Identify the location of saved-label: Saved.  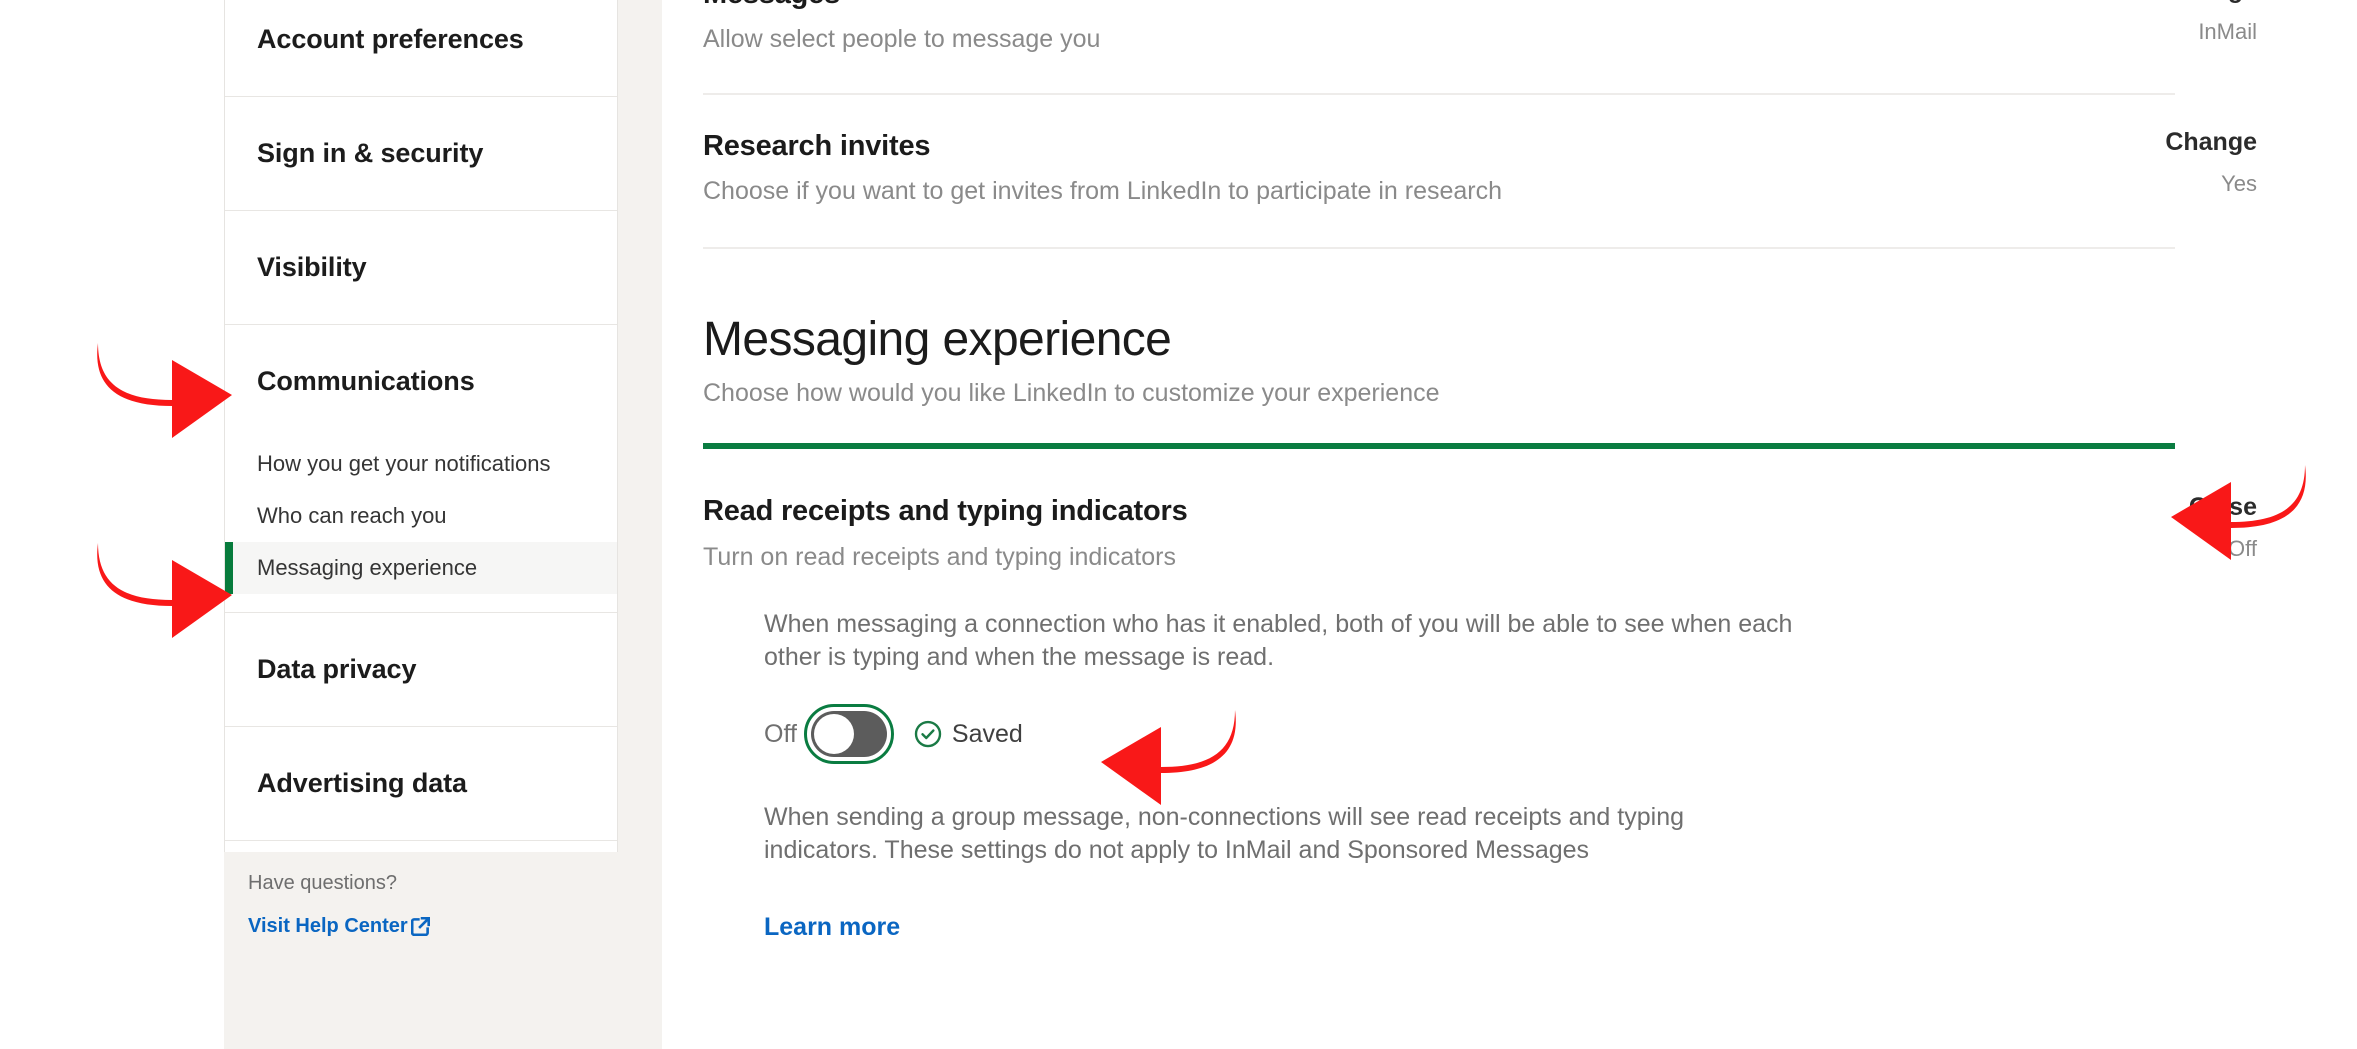
(987, 733).